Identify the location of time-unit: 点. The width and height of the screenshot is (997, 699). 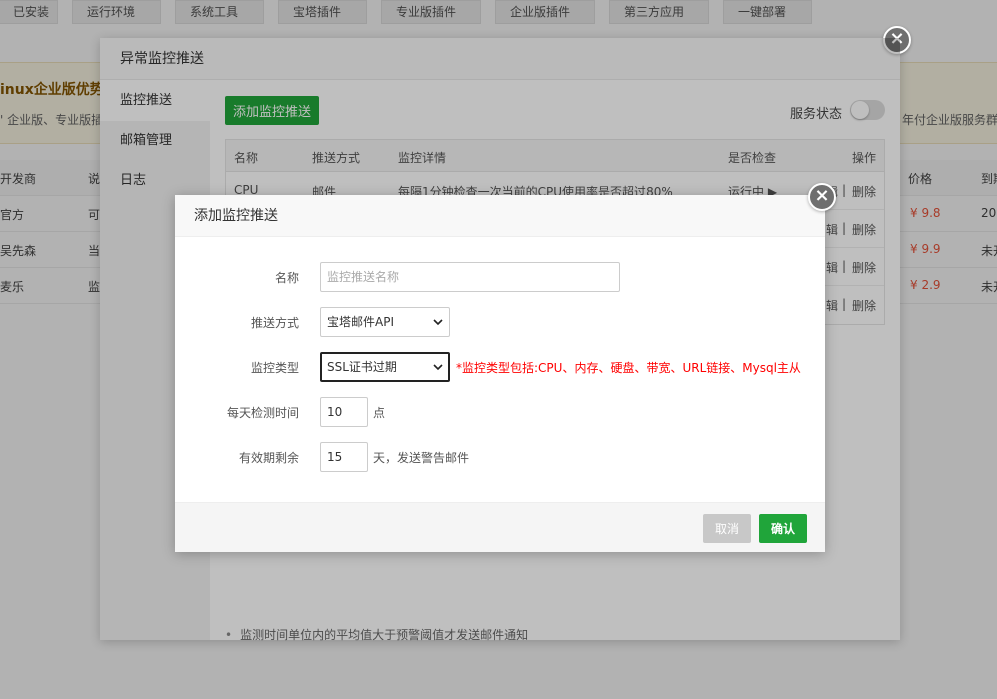
(379, 413).